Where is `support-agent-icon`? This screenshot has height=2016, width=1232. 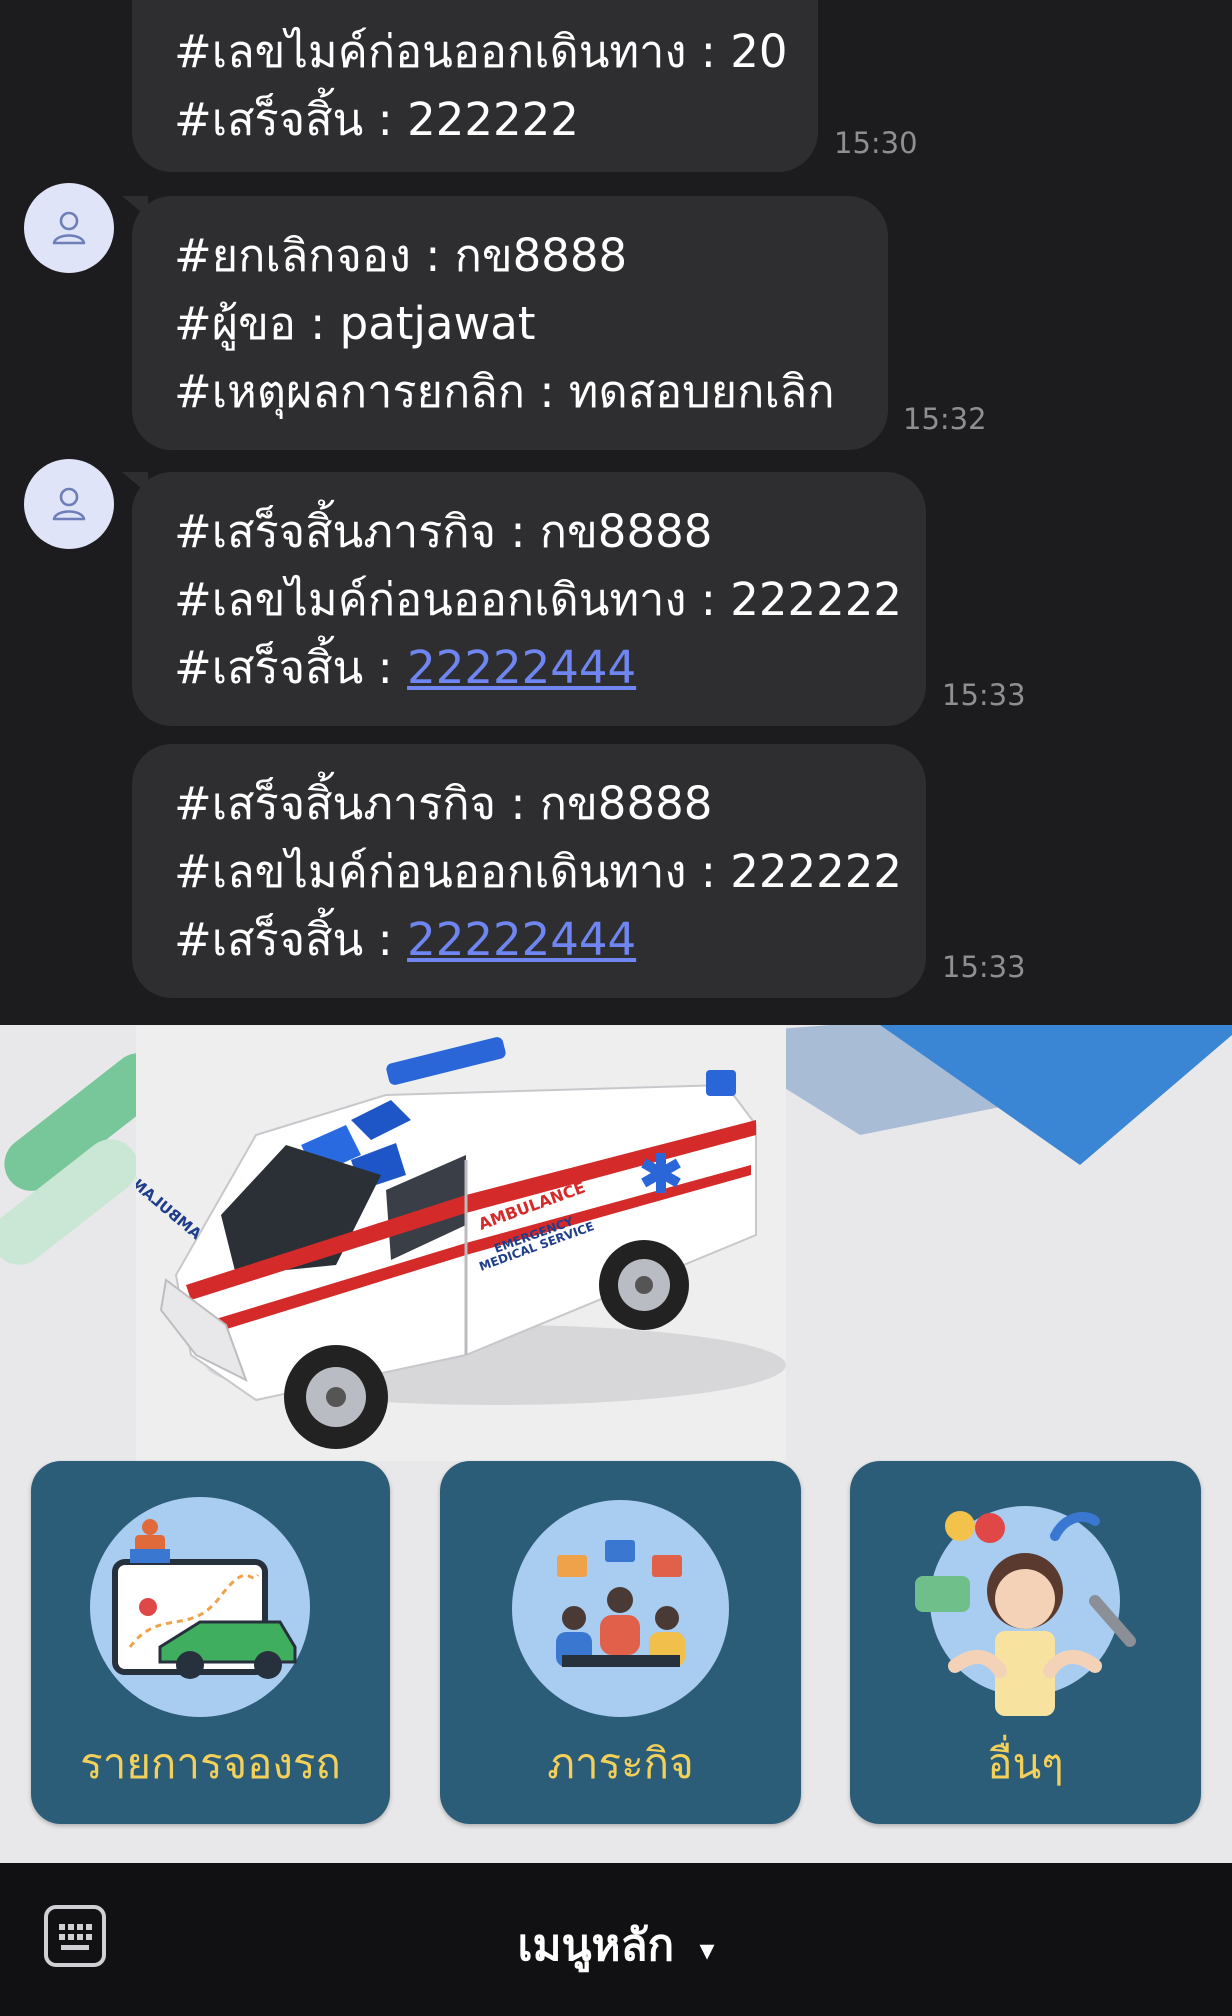 support-agent-icon is located at coordinates (1025, 1611).